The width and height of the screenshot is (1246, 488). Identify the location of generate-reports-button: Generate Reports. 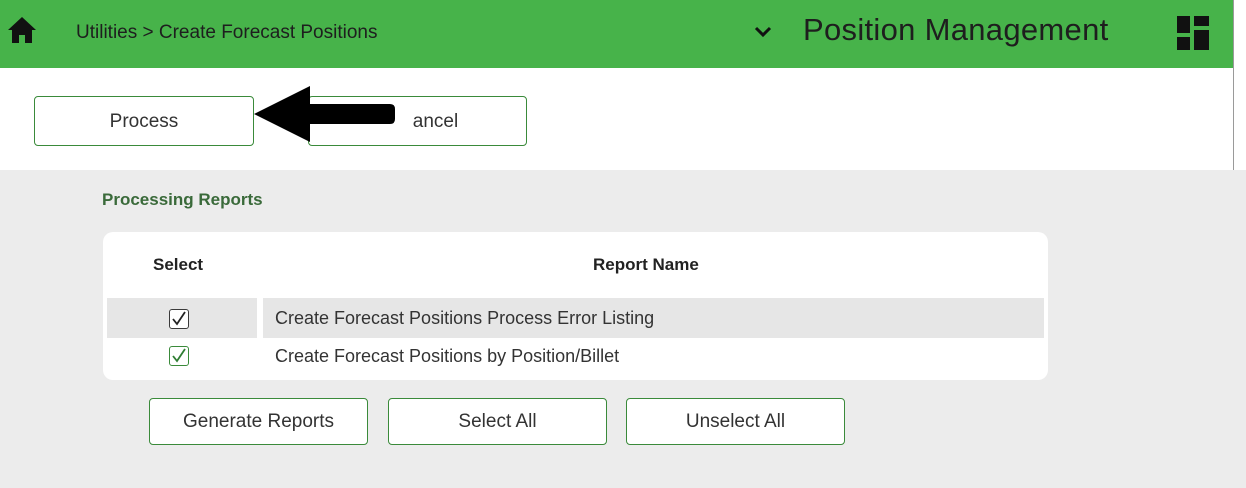
(258, 421).